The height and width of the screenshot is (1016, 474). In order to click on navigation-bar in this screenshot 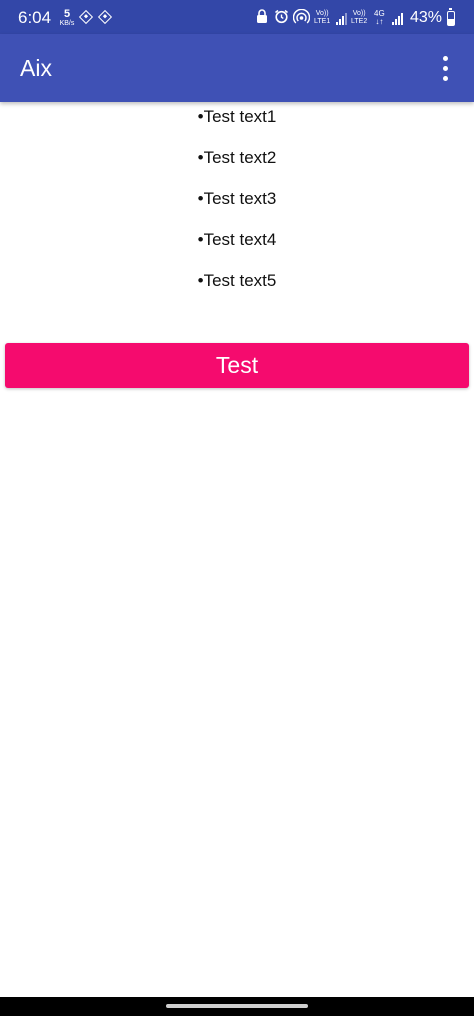, I will do `click(237, 1006)`.